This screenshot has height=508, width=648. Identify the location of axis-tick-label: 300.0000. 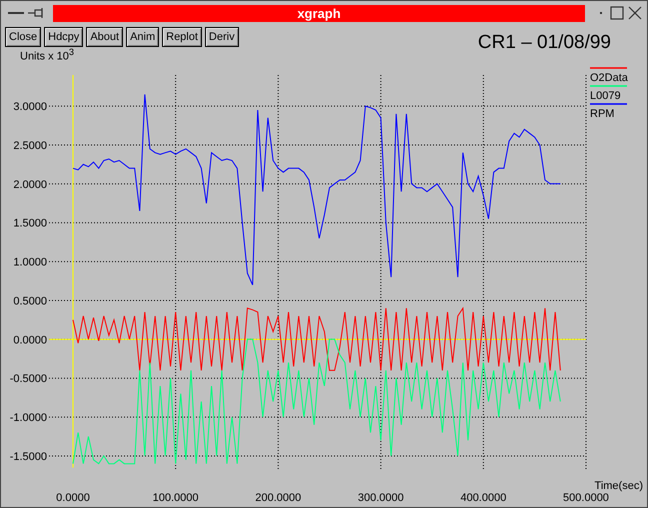
(381, 498).